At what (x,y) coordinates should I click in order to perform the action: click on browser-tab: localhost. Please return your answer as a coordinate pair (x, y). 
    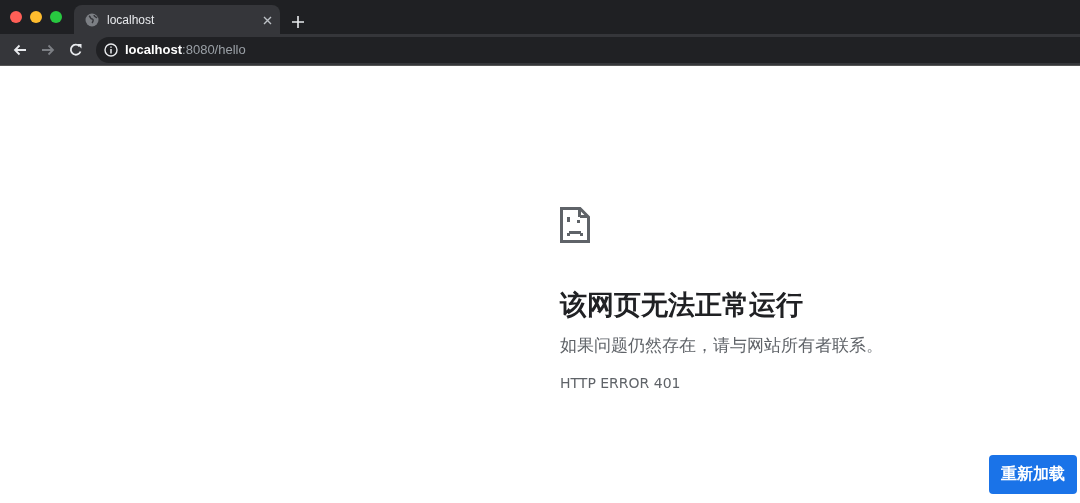
    Looking at the image, I should click on (177, 19).